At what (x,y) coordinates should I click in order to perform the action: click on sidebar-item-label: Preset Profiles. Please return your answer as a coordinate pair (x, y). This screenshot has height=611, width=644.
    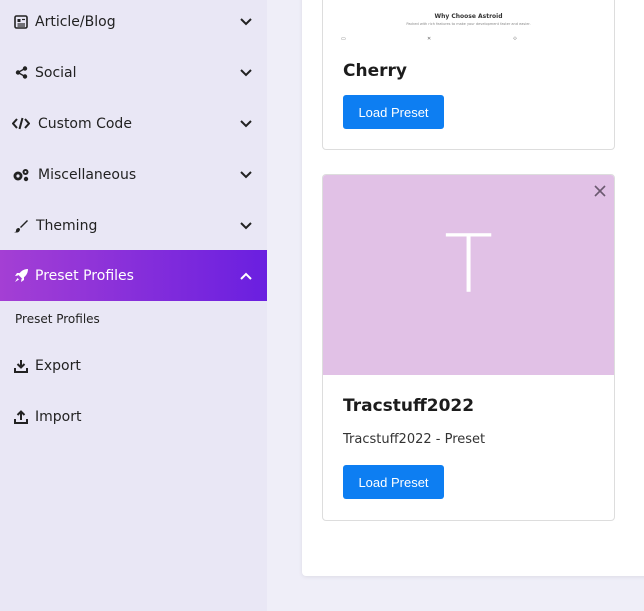
    Looking at the image, I should click on (84, 275).